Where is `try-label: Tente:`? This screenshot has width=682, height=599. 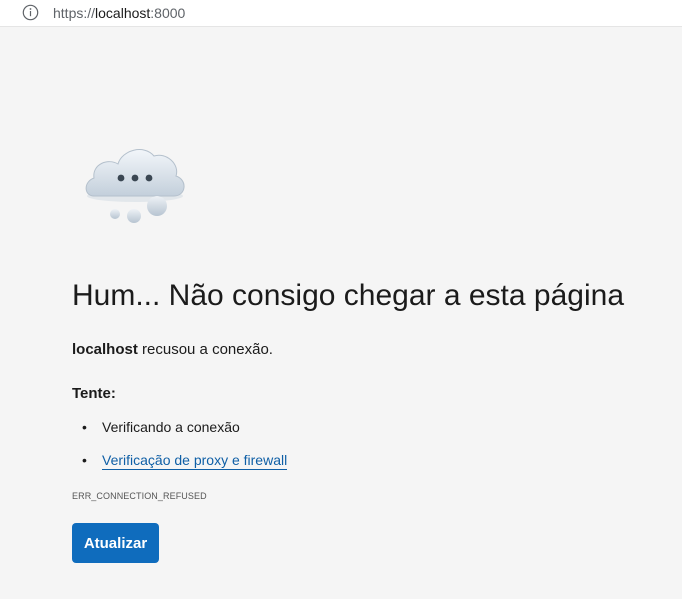
try-label: Tente: is located at coordinates (94, 393).